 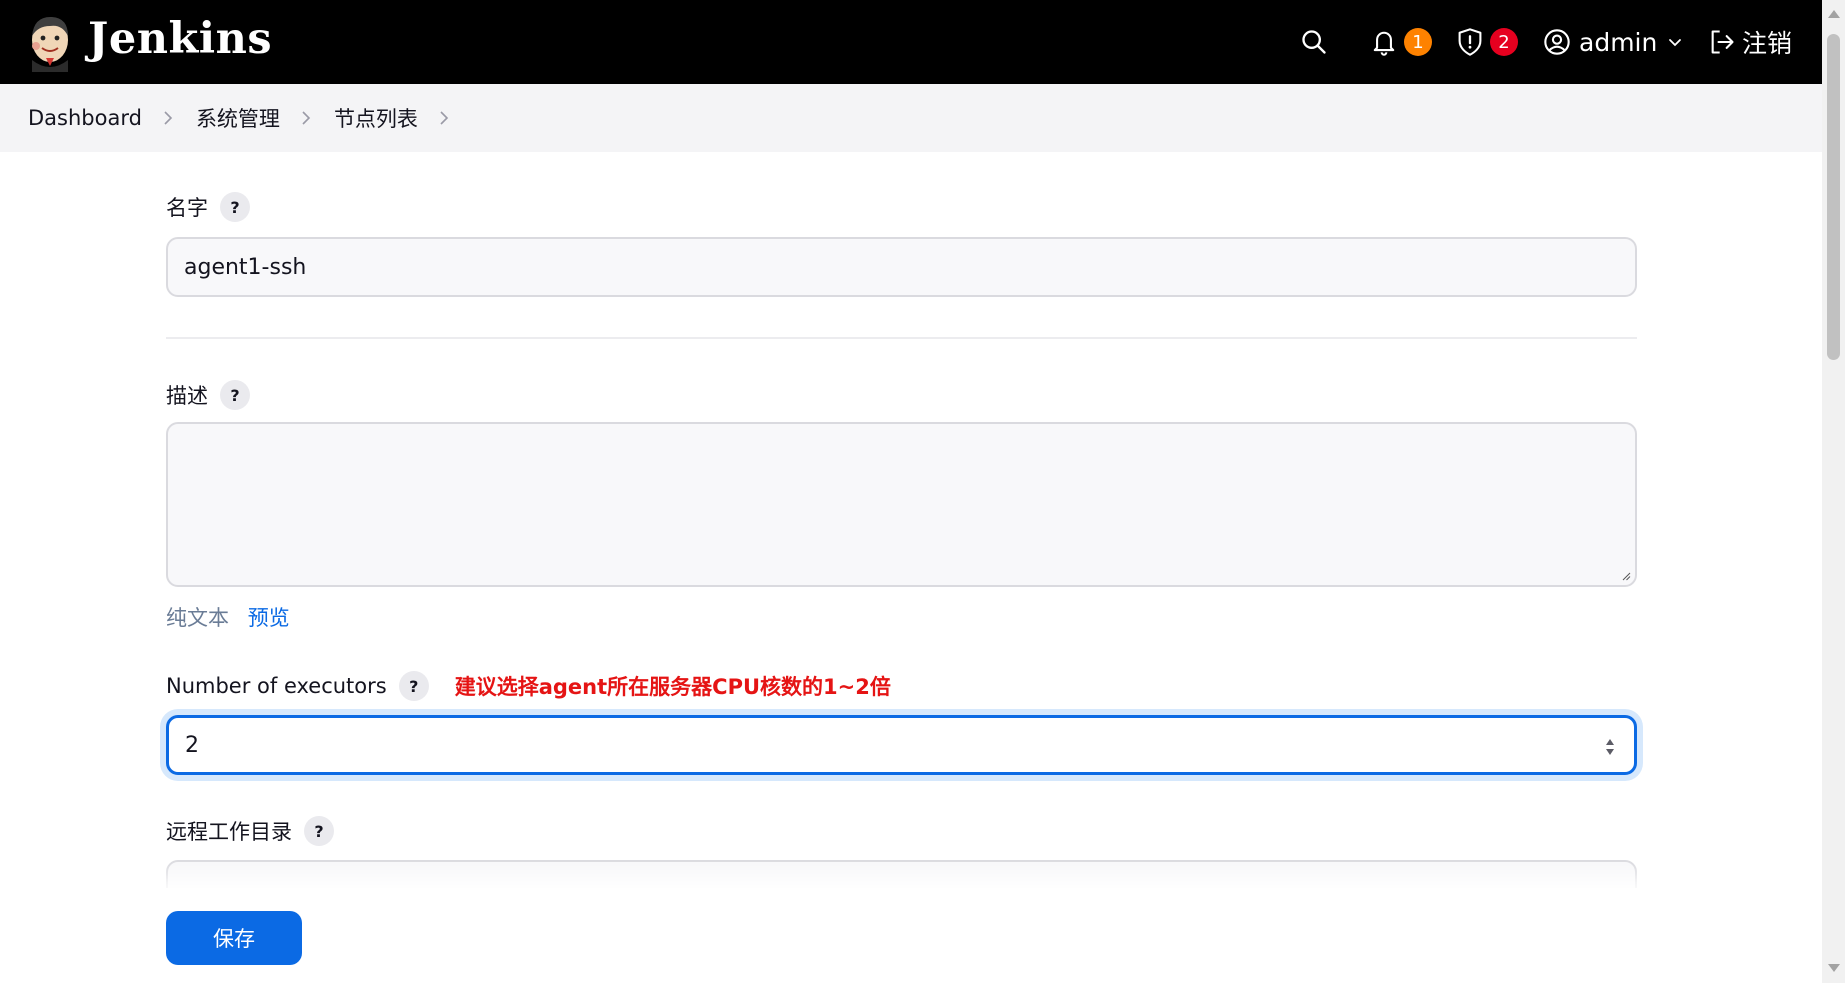 I want to click on breadcrumb: Dashboard 系统管理 节点列表, so click(x=911, y=118).